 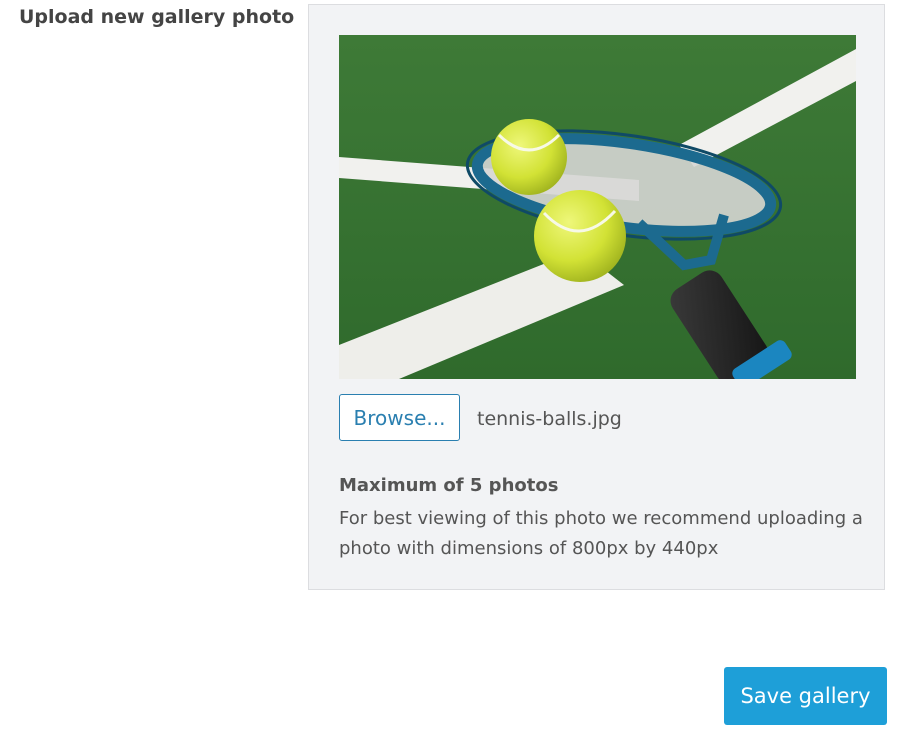 What do you see at coordinates (805, 696) in the screenshot?
I see `save-gallery-button: Save gallery` at bounding box center [805, 696].